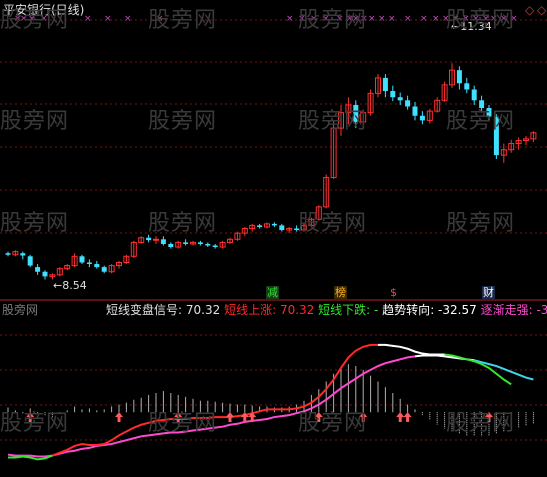 The image size is (547, 477). I want to click on diamond-icon: ◇, so click(529, 10).